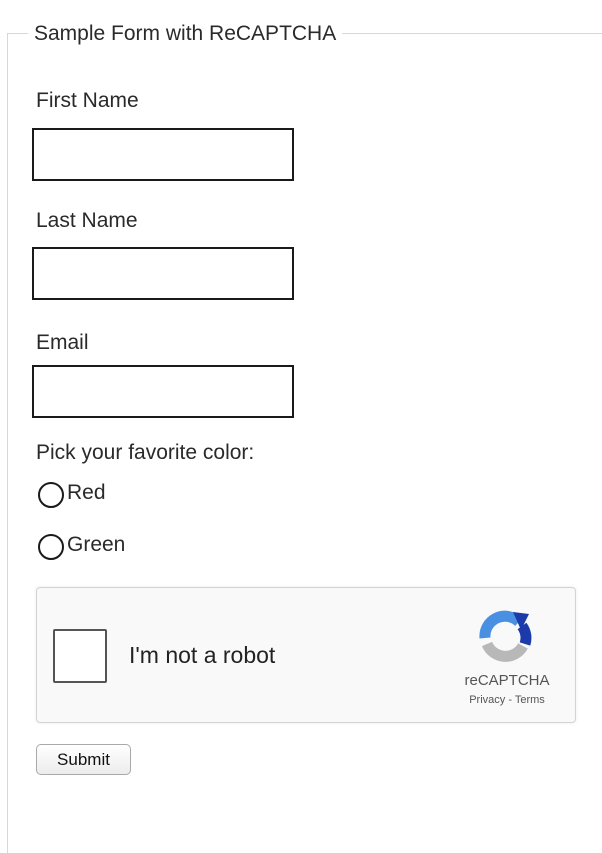 The width and height of the screenshot is (602, 853). What do you see at coordinates (185, 34) in the screenshot?
I see `form-legend: Sample Form with ReCAPTCHA` at bounding box center [185, 34].